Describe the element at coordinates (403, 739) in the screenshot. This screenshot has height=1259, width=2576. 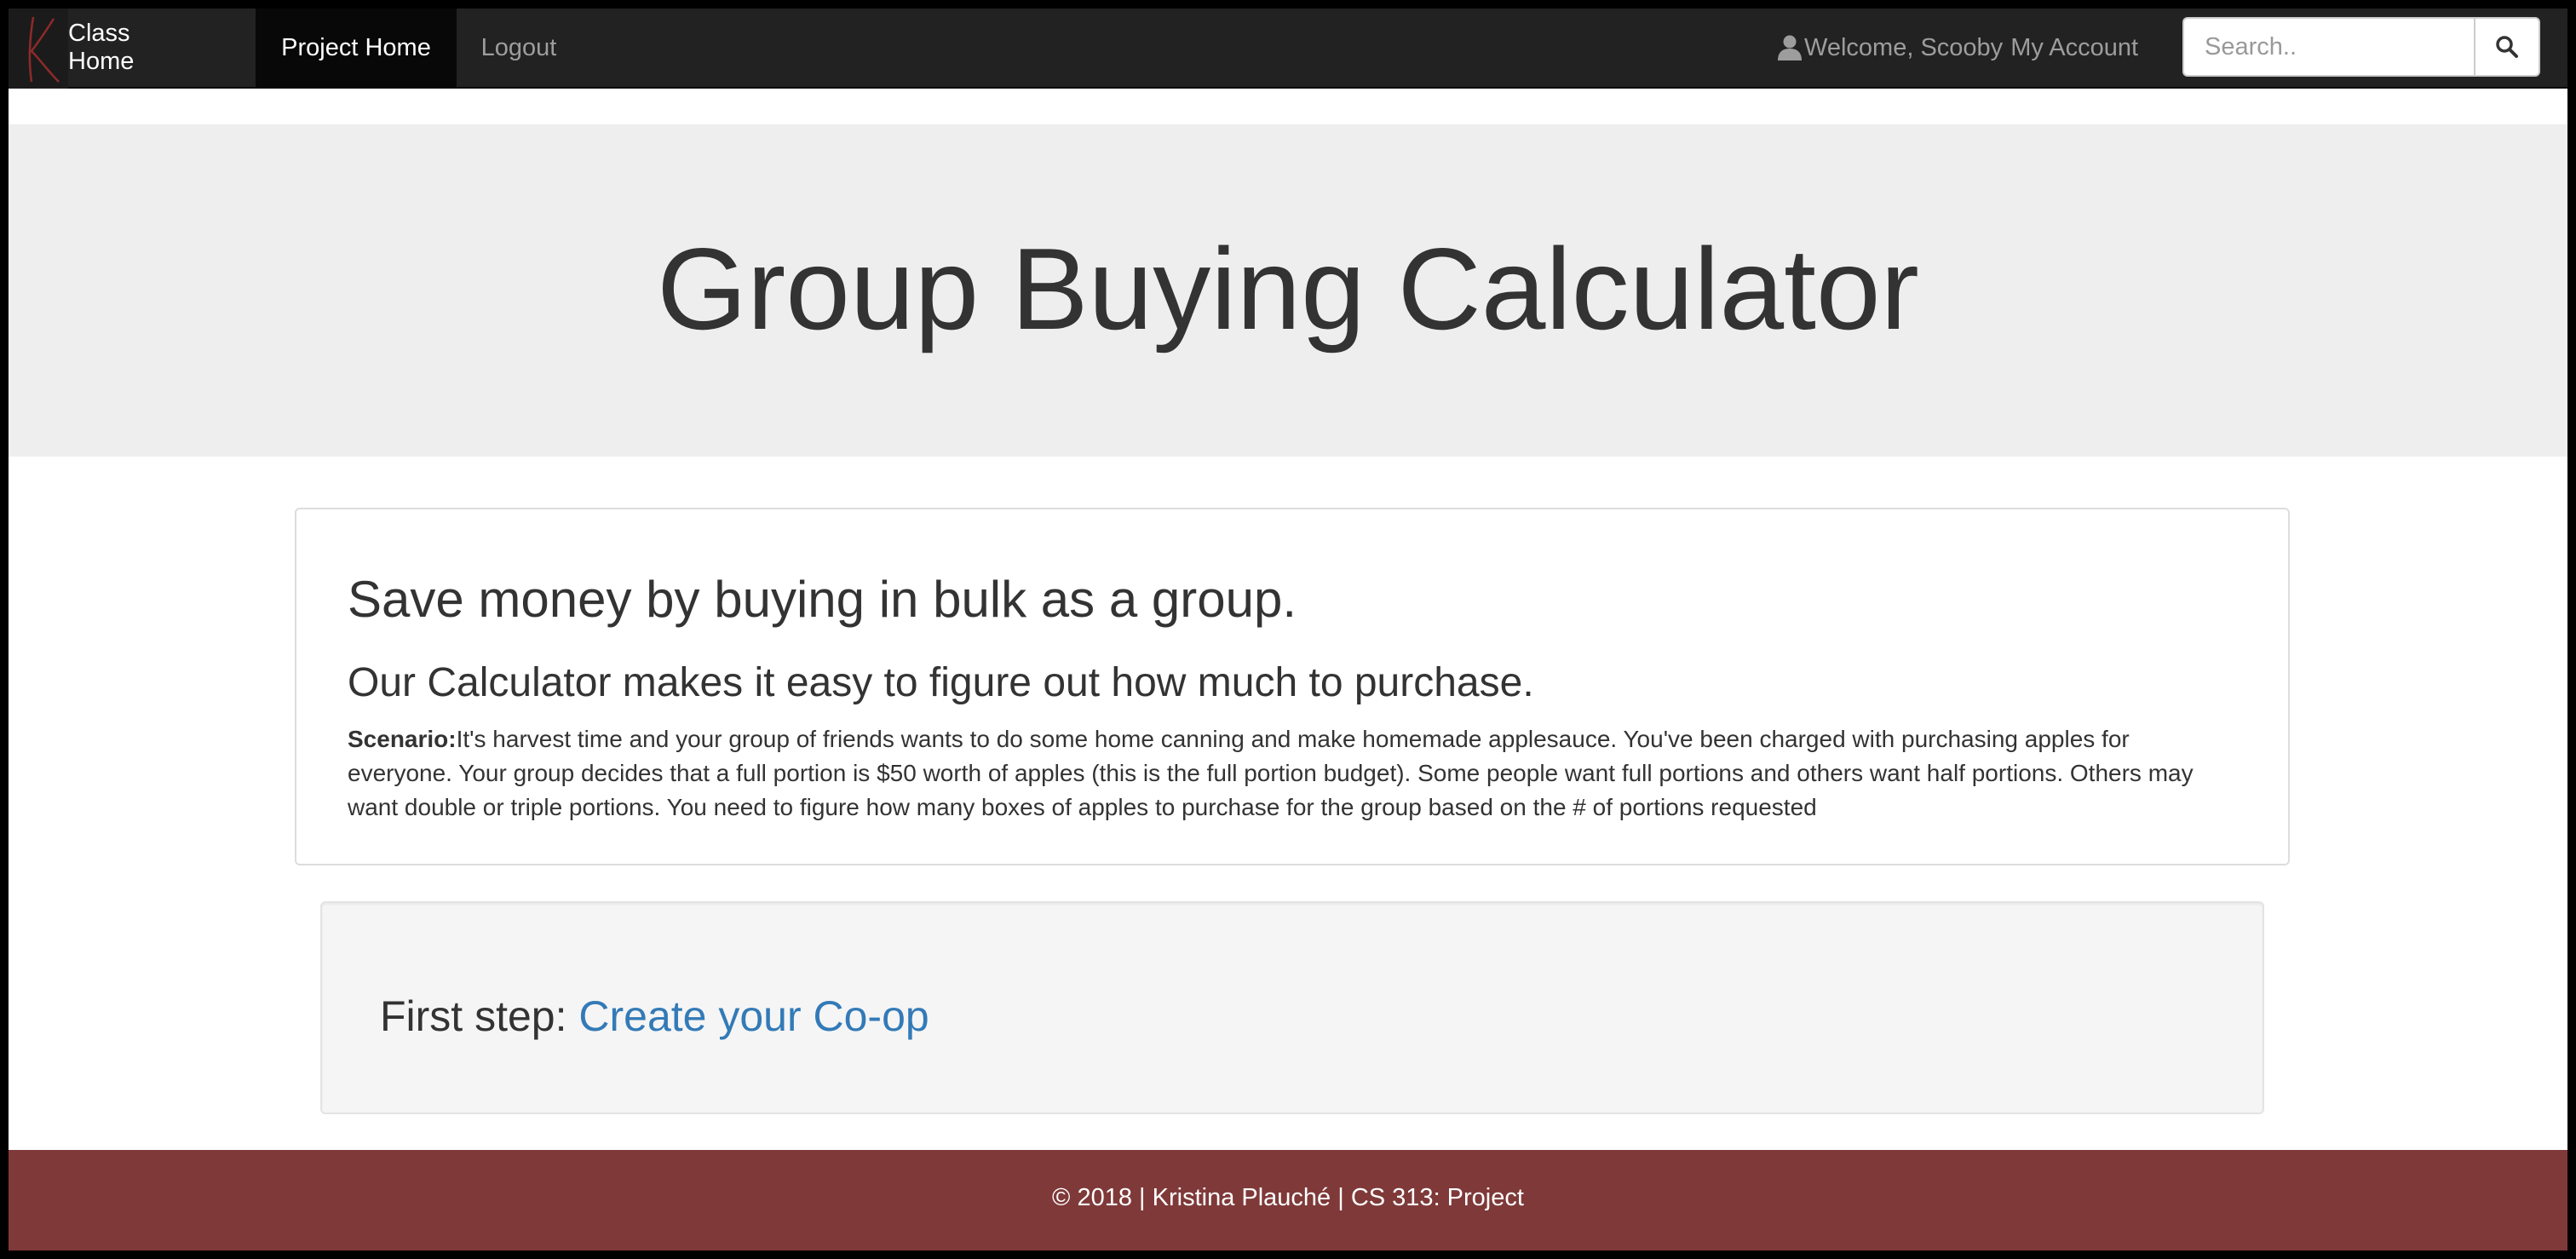
I see `scenario-label: Scenario:` at that location.